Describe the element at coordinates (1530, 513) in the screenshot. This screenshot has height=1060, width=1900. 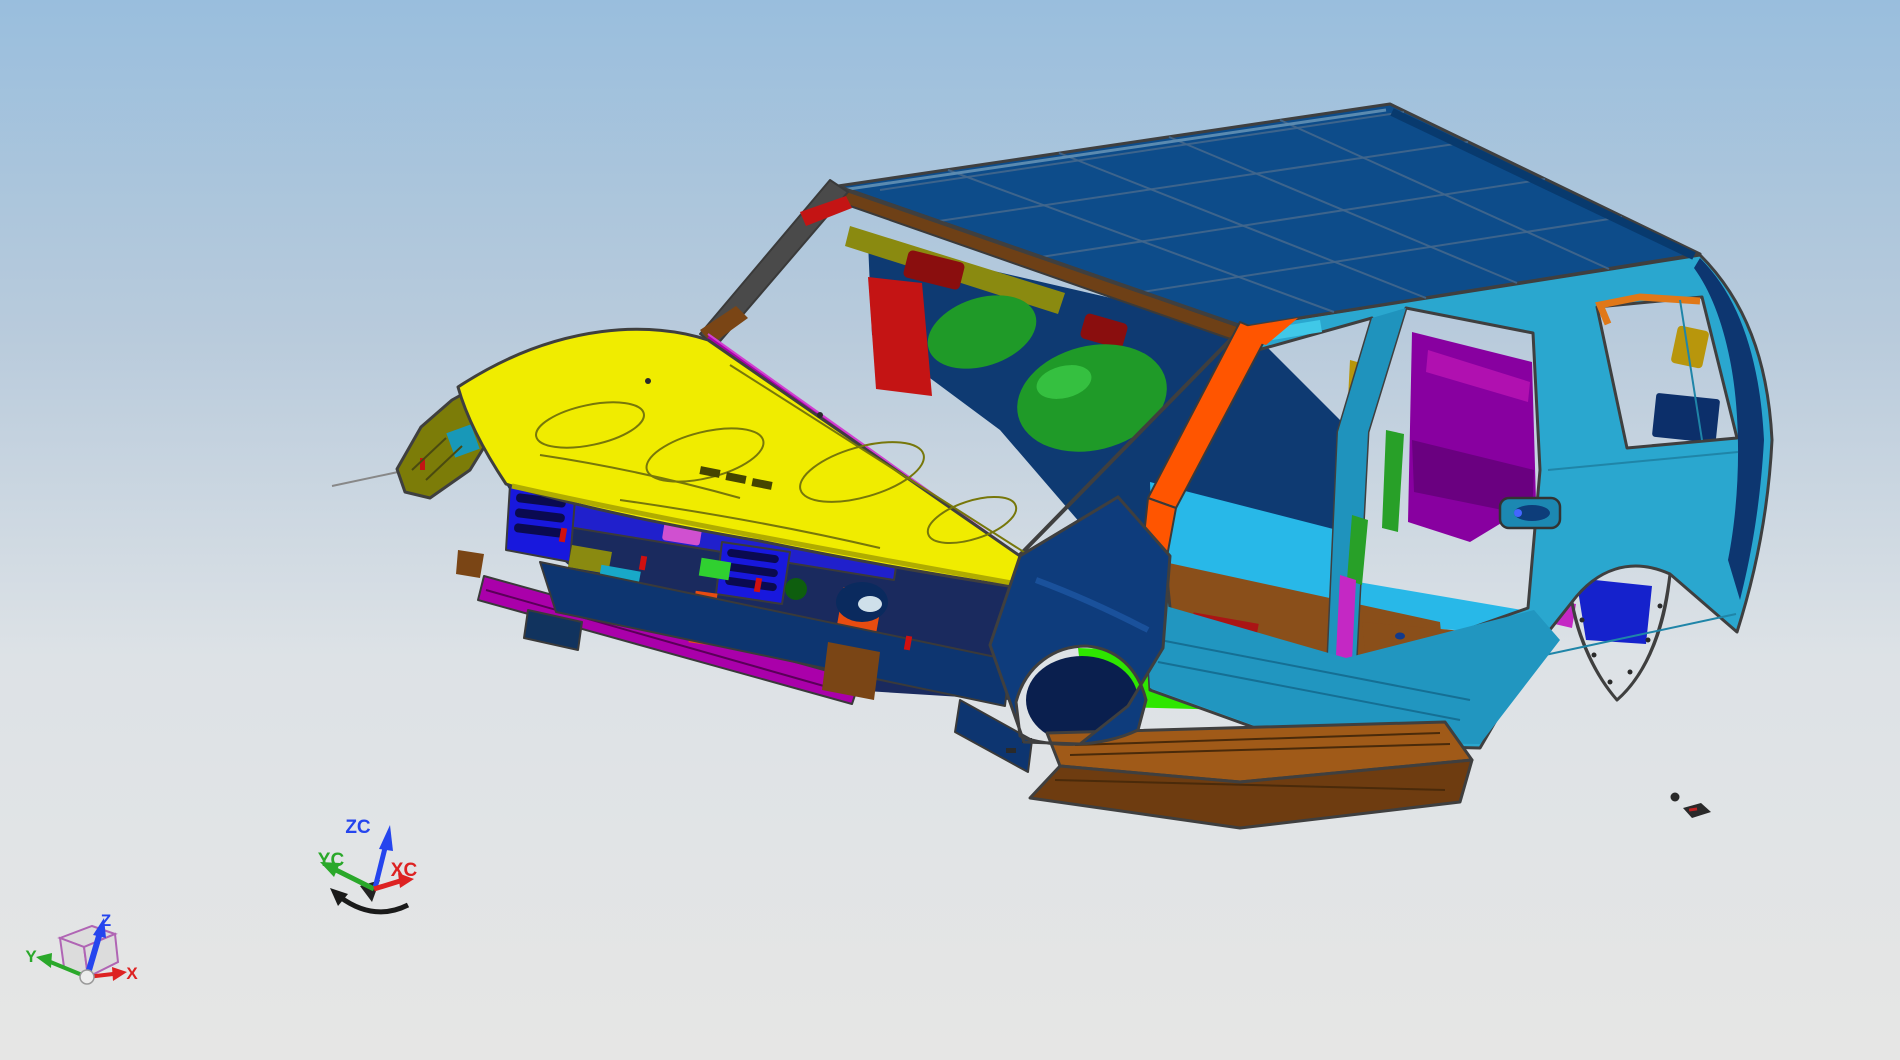
I see `rear-door-handle` at that location.